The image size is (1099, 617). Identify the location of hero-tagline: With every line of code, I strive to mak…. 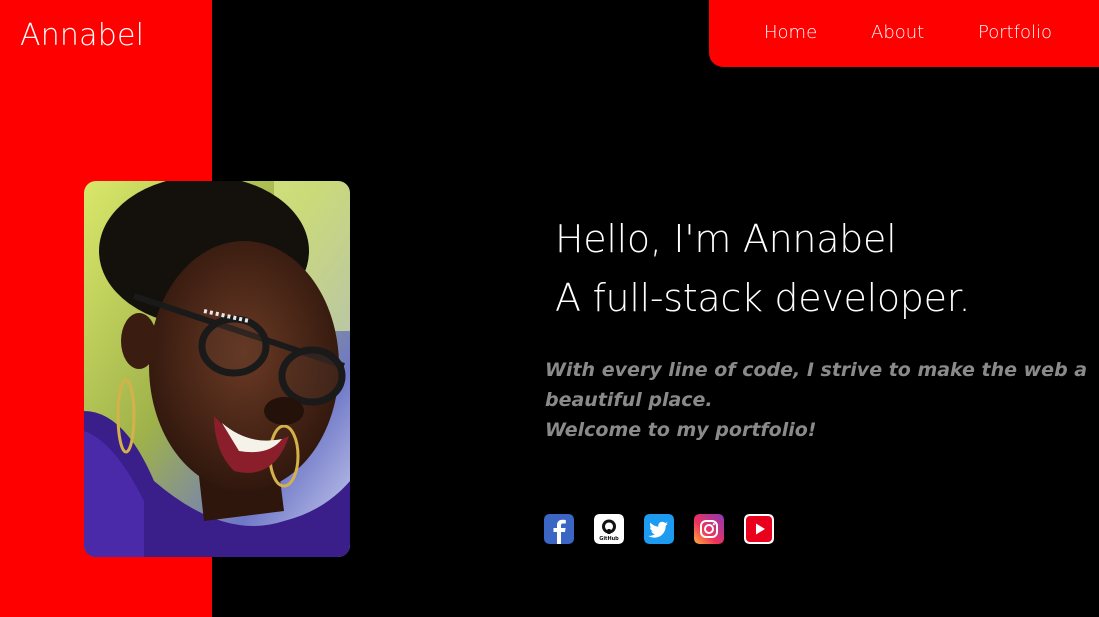
(816, 400).